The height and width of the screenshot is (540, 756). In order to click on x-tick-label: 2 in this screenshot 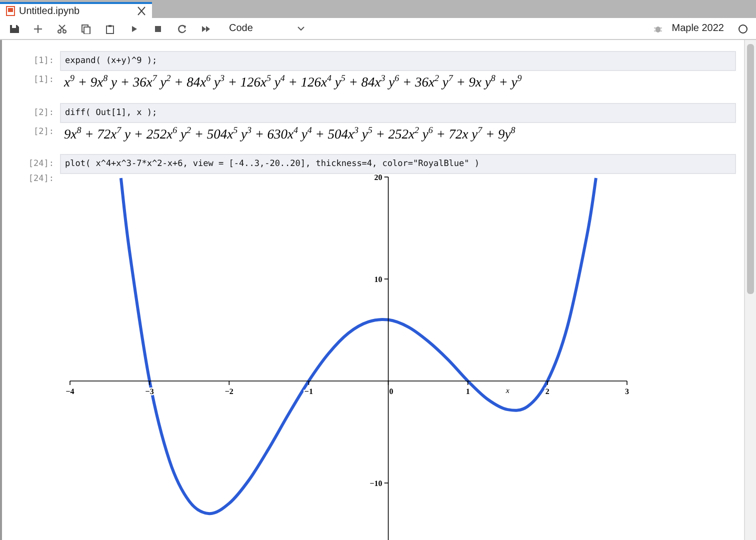, I will do `click(547, 391)`.